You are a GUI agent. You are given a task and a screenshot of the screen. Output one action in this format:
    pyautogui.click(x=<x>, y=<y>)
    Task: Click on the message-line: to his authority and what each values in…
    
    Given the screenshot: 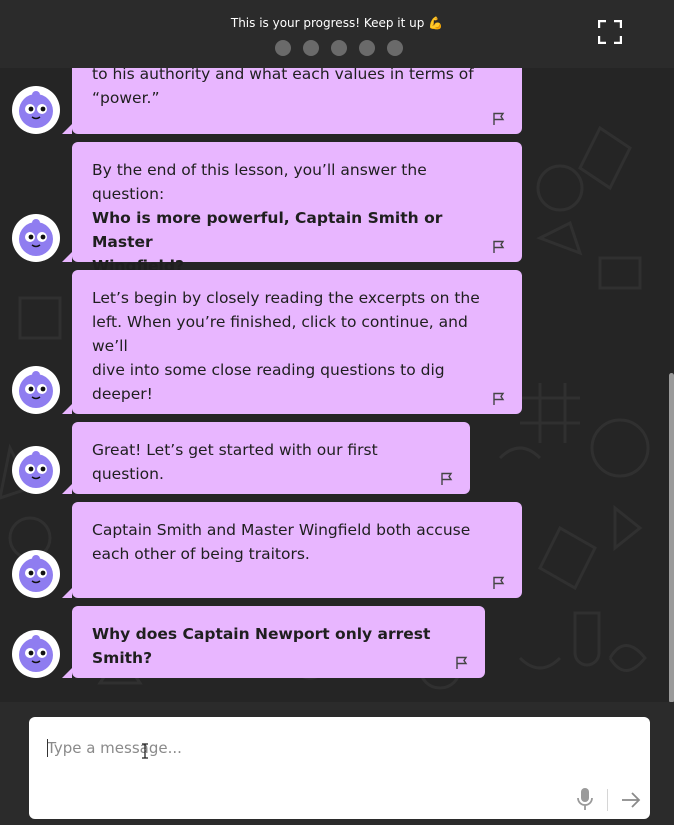 What is the action you would take?
    pyautogui.click(x=283, y=75)
    